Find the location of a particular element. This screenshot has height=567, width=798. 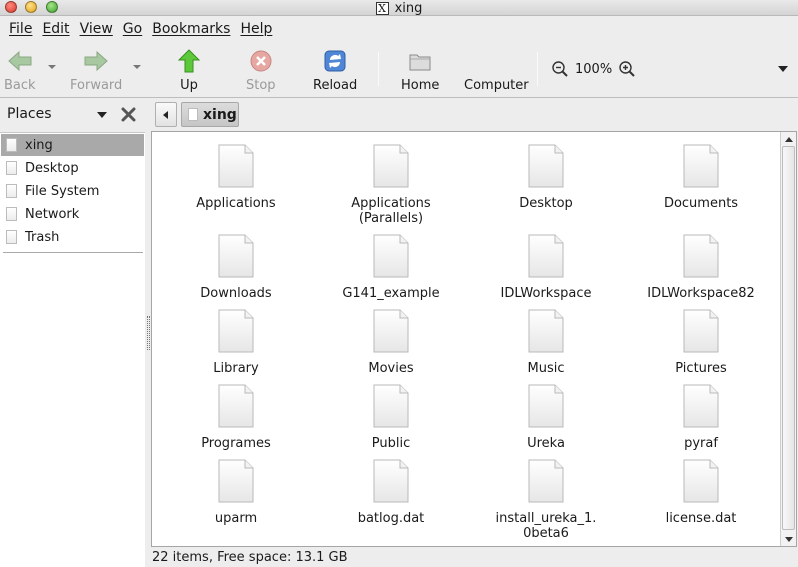

file-name: Downloads is located at coordinates (236, 293).